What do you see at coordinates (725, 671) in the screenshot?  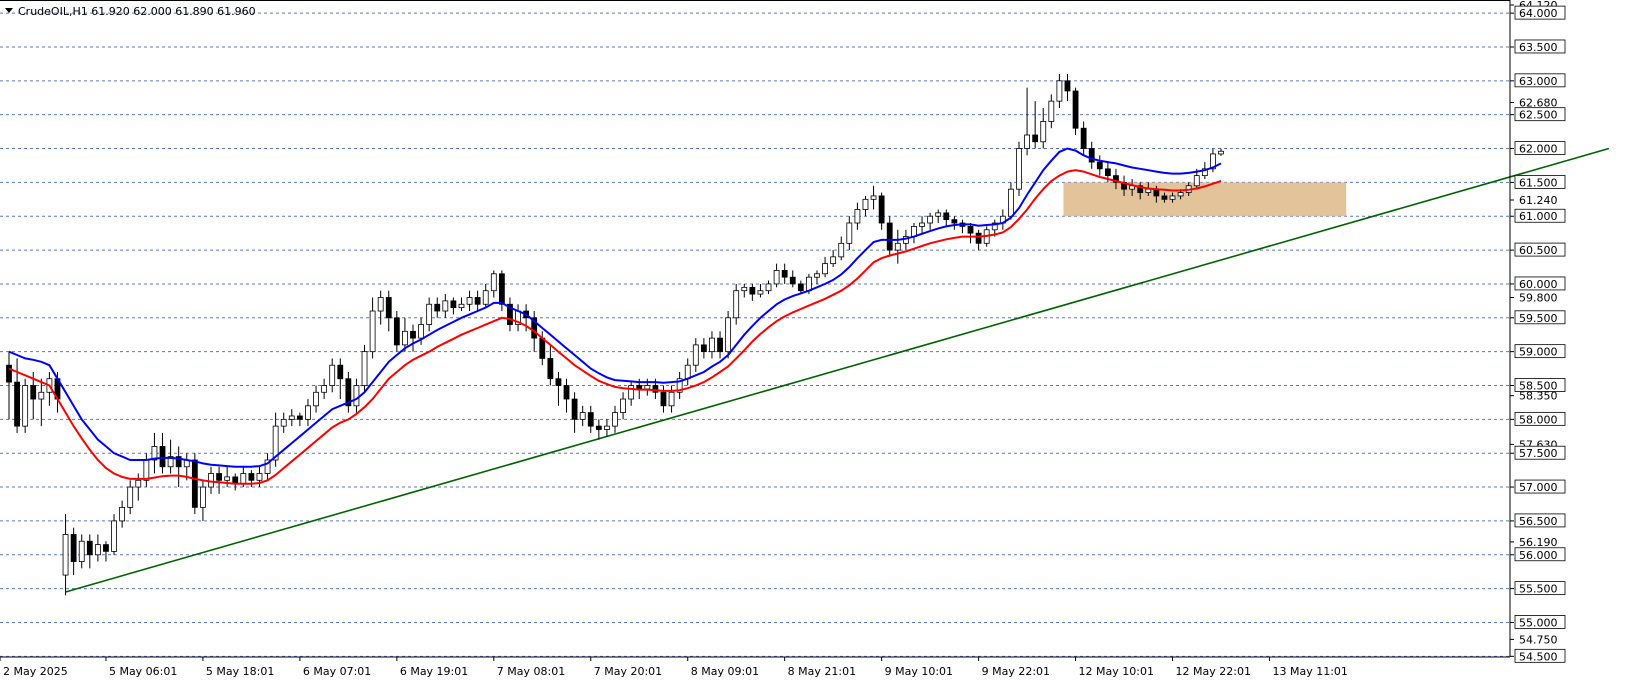 I see `time-label: 8 May 09:01` at bounding box center [725, 671].